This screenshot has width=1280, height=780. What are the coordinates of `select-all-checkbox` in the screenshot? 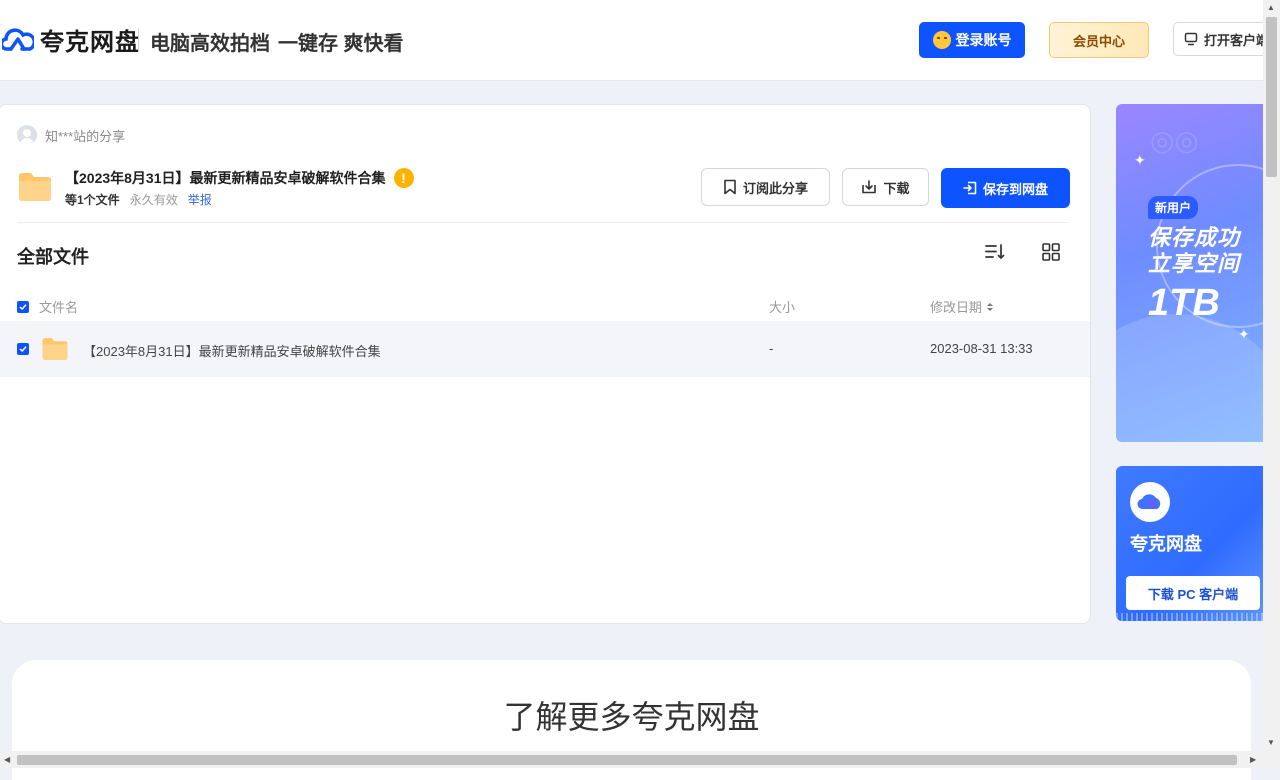 It's located at (23, 306).